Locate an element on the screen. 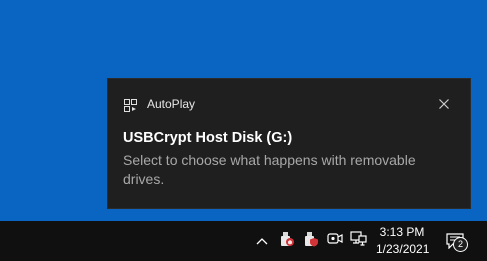 This screenshot has width=487, height=261. tray-usb-drive is located at coordinates (287, 241).